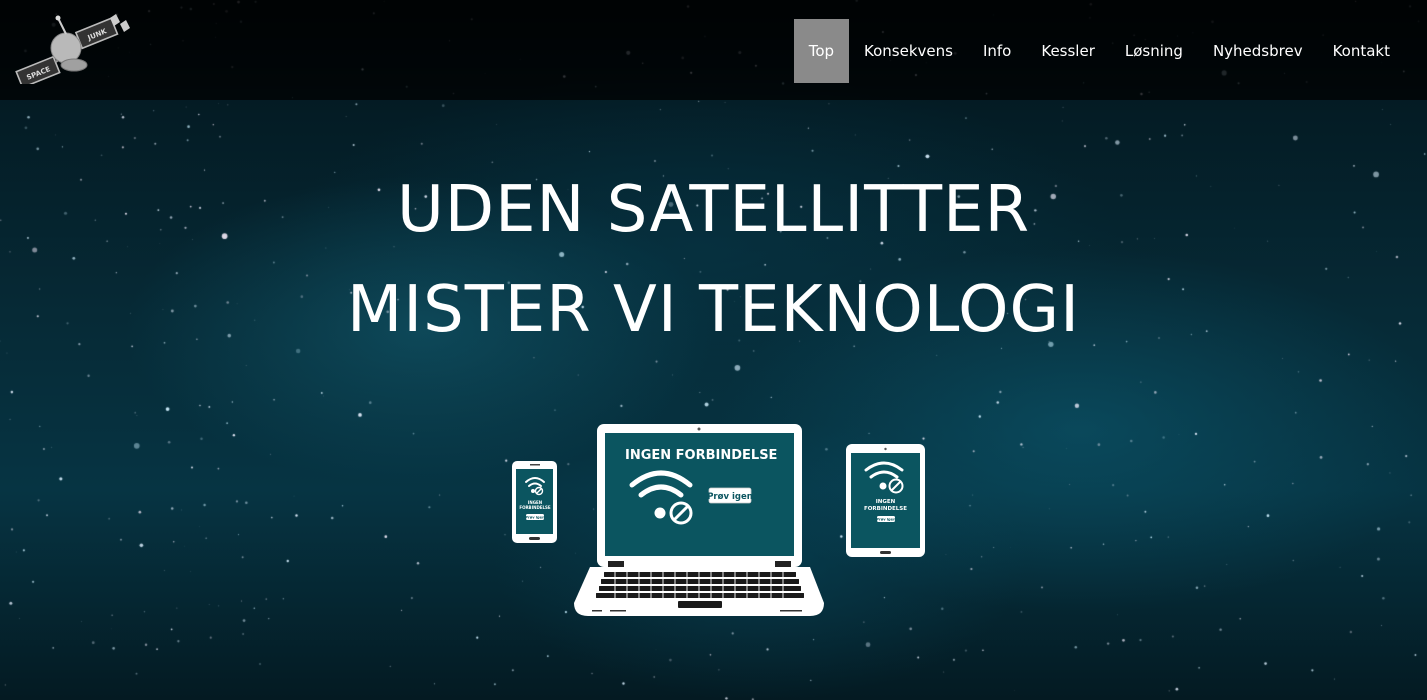 The image size is (1427, 700). I want to click on phone-retry-button: Prøv igen, so click(535, 518).